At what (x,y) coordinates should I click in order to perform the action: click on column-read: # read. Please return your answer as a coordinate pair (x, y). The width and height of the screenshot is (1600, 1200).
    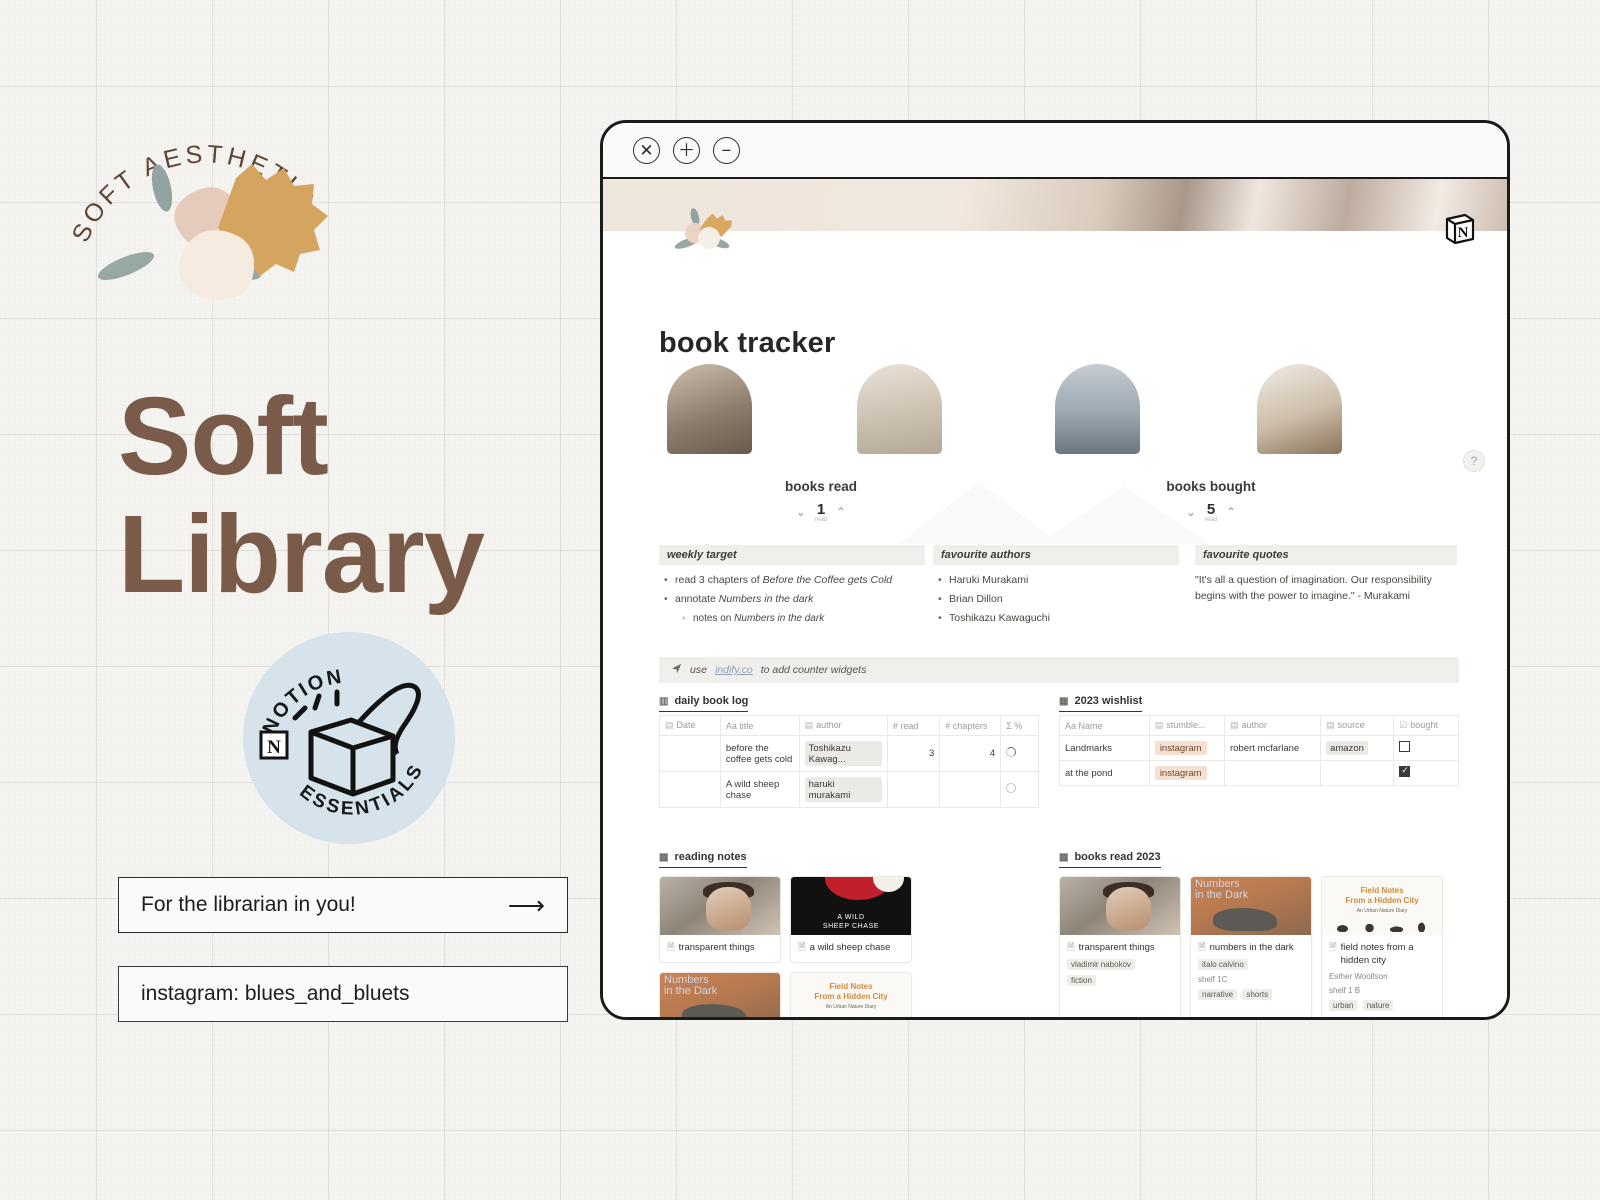
    Looking at the image, I should click on (913, 725).